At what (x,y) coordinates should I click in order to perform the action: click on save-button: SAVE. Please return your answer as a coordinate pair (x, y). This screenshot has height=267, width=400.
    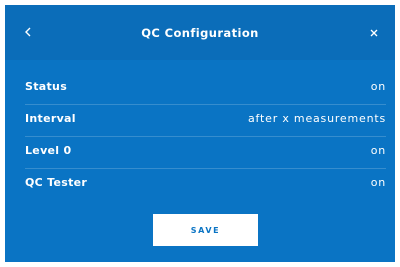
    Looking at the image, I should click on (205, 230).